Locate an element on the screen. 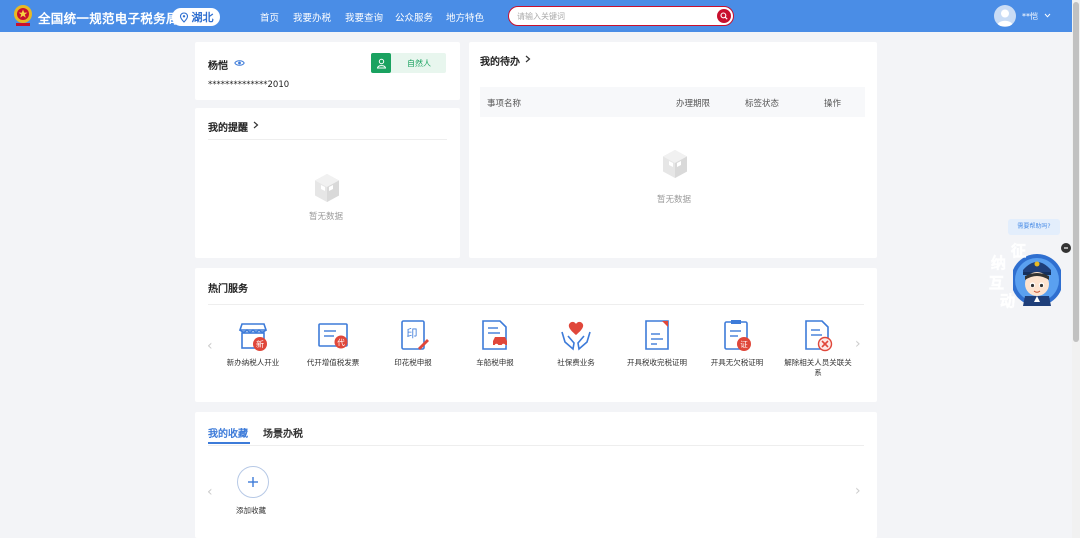 The image size is (1080, 538). stamp-icon: 印 is located at coordinates (415, 335).